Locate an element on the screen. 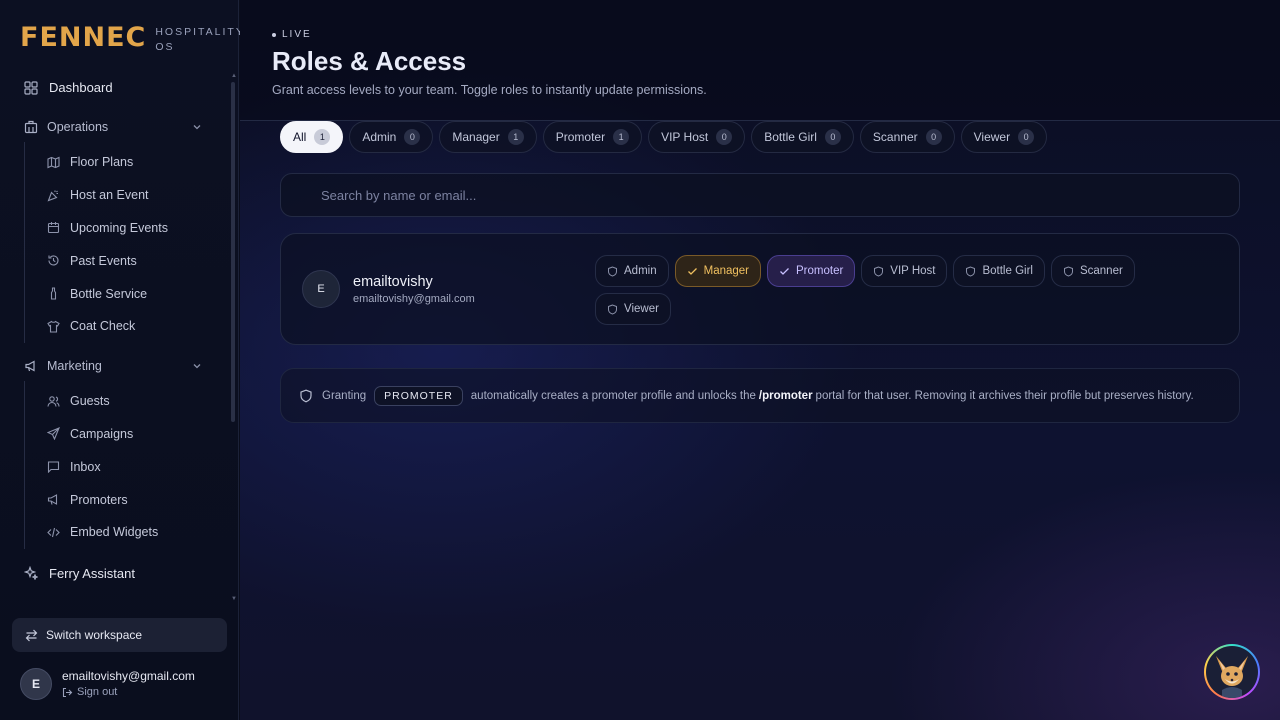 This screenshot has height=720, width=1280. role-label: Admin is located at coordinates (640, 271).